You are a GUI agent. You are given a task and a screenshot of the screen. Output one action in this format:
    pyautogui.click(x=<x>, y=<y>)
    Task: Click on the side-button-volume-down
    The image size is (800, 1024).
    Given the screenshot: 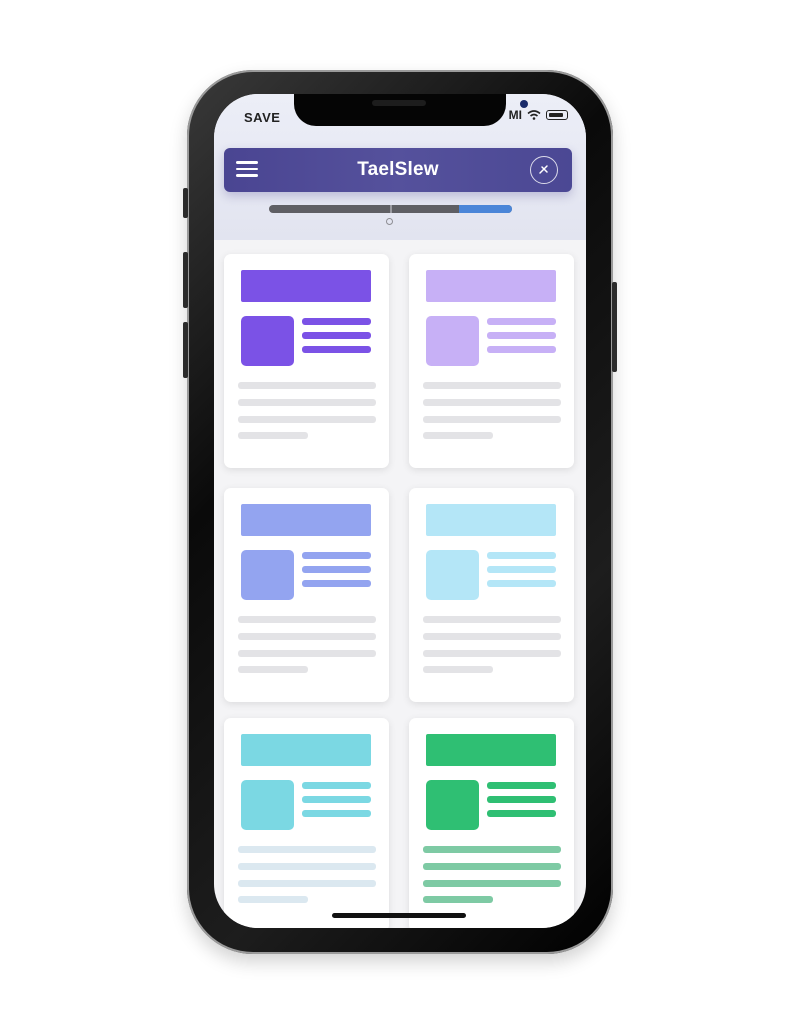 What is the action you would take?
    pyautogui.click(x=185, y=350)
    